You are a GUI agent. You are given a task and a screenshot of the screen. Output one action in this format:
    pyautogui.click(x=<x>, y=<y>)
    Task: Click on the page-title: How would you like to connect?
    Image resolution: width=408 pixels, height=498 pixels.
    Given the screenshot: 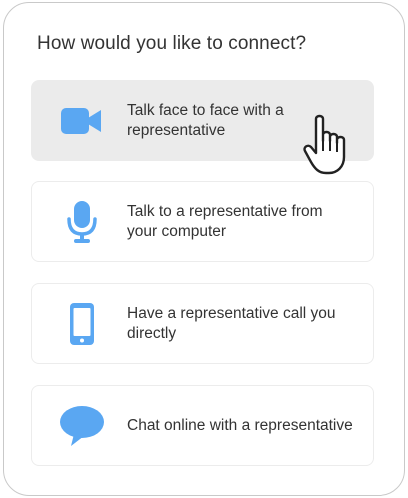 What is the action you would take?
    pyautogui.click(x=172, y=43)
    